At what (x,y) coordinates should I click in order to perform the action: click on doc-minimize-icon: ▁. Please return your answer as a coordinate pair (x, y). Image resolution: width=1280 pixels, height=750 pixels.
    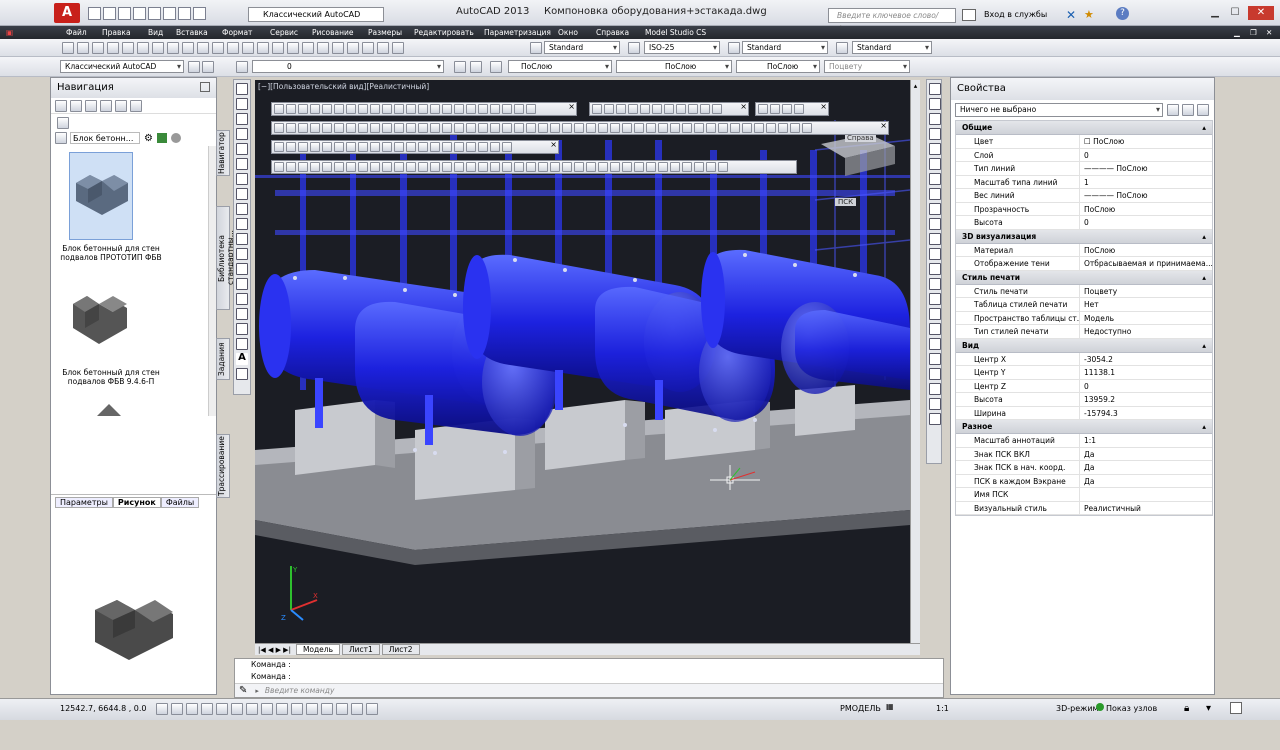
    Looking at the image, I should click on (1237, 32).